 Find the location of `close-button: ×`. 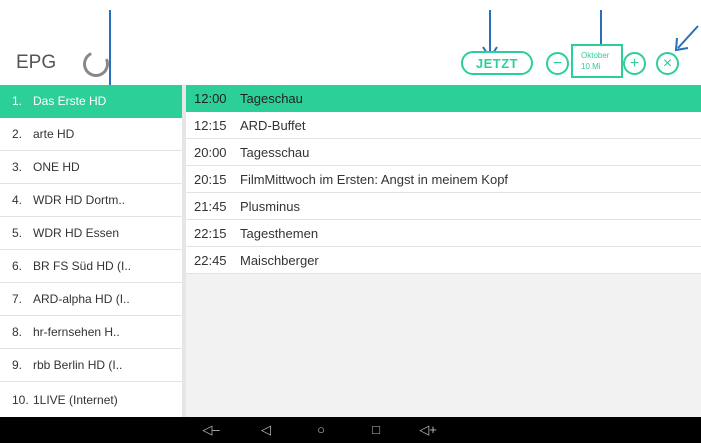

close-button: × is located at coordinates (667, 63).